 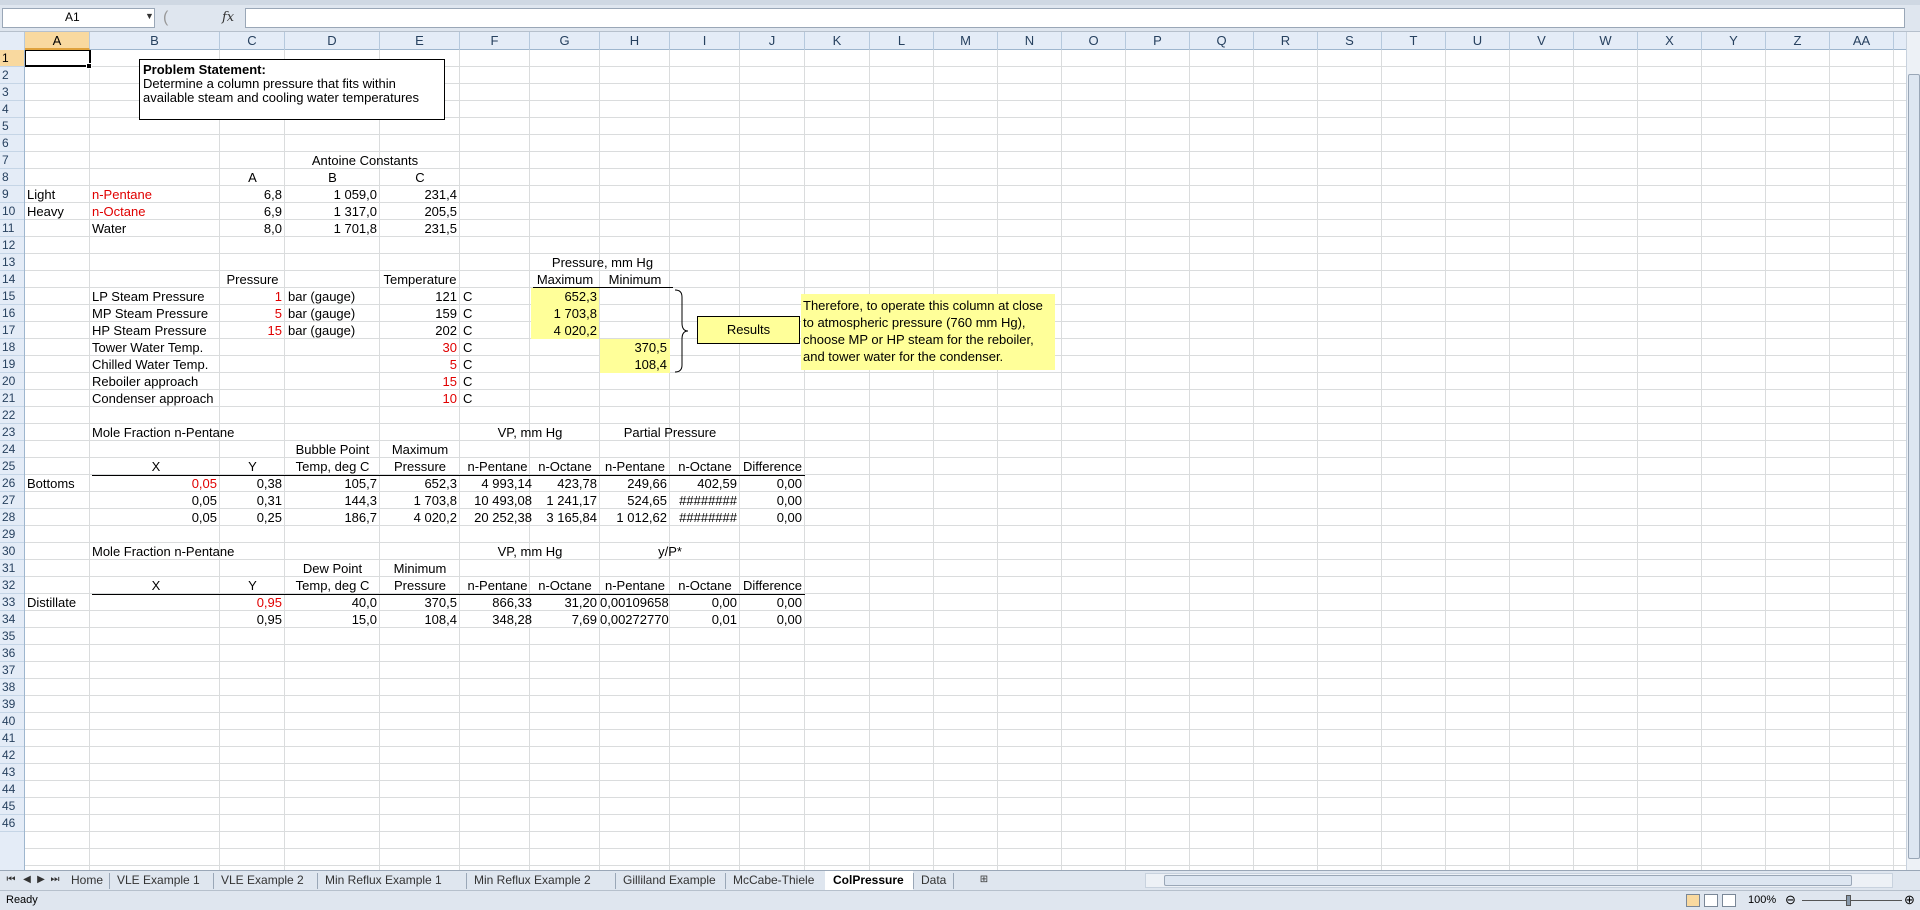 I want to click on temperature-value: 5, so click(x=418, y=364).